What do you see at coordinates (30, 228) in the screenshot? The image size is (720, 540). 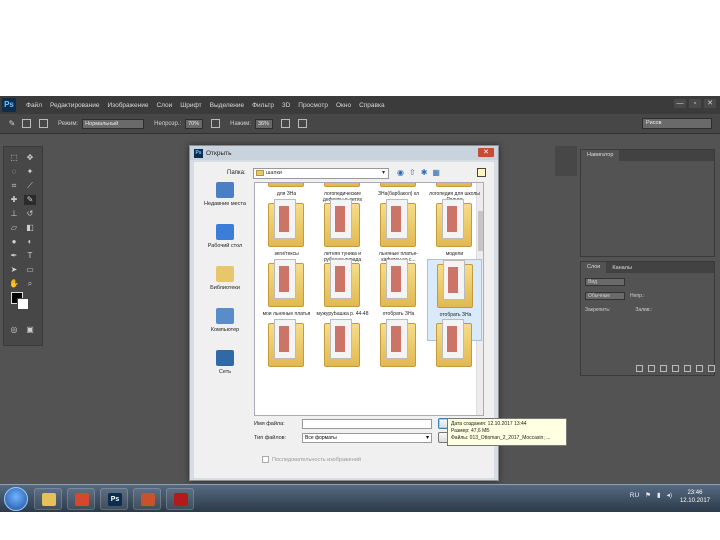 I see `gradient-tool-icon: ◧` at bounding box center [30, 228].